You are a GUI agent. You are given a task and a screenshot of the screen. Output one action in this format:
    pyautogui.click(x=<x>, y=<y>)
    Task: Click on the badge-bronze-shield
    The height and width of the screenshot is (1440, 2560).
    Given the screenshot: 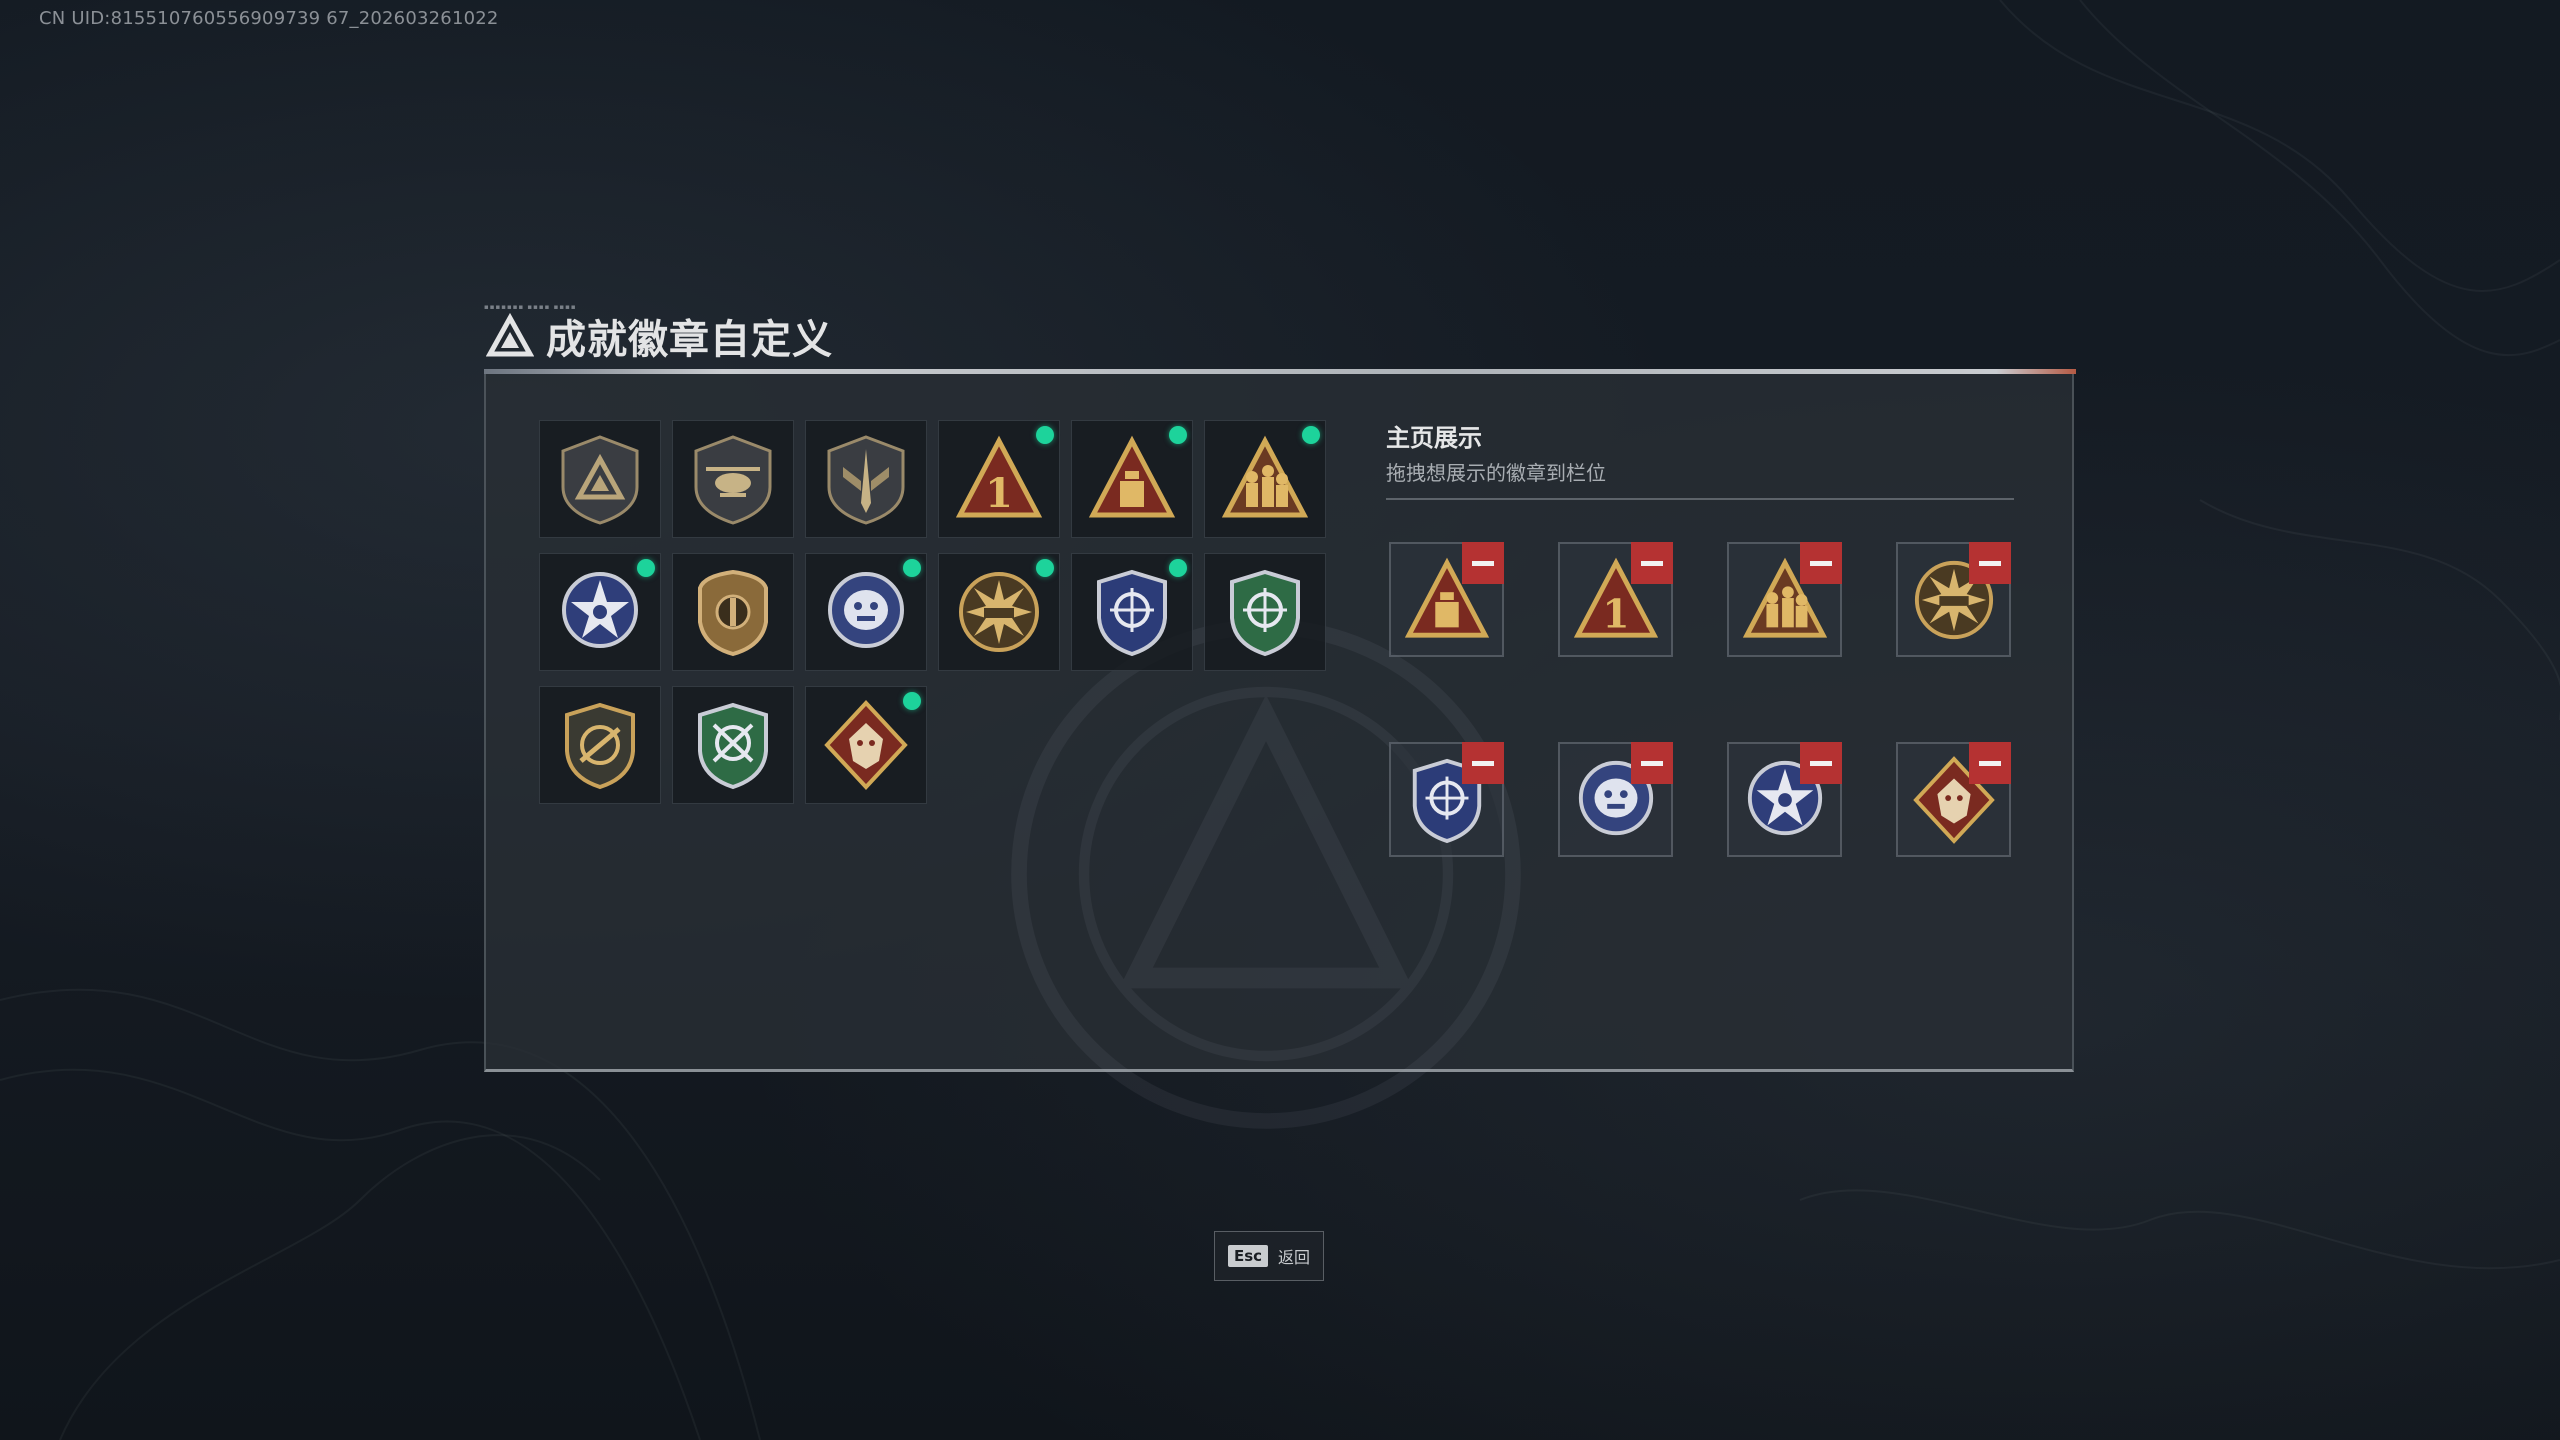 What is the action you would take?
    pyautogui.click(x=733, y=612)
    